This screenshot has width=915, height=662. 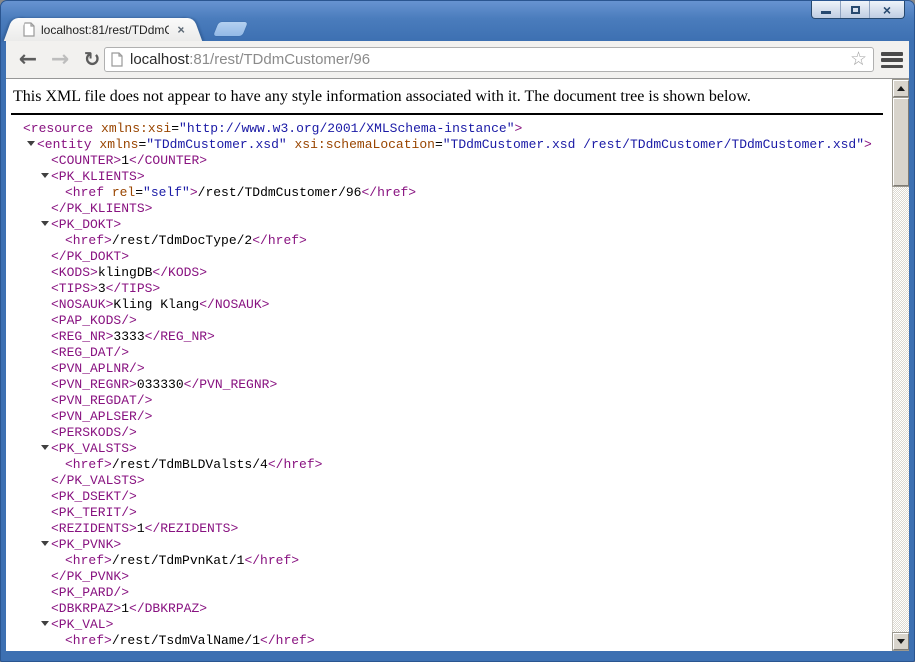 What do you see at coordinates (139, 192) in the screenshot?
I see `xml-token-e: =` at bounding box center [139, 192].